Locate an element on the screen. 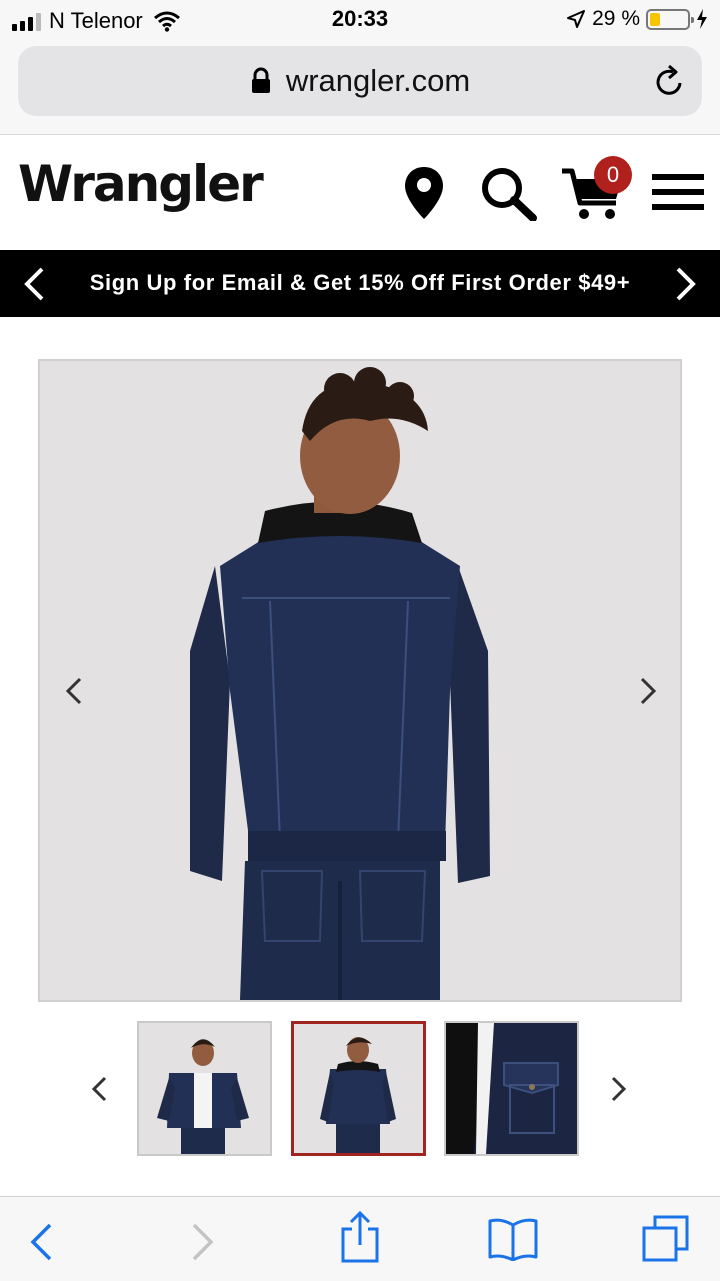 The height and width of the screenshot is (1281, 720). location-arrow-icon is located at coordinates (576, 19).